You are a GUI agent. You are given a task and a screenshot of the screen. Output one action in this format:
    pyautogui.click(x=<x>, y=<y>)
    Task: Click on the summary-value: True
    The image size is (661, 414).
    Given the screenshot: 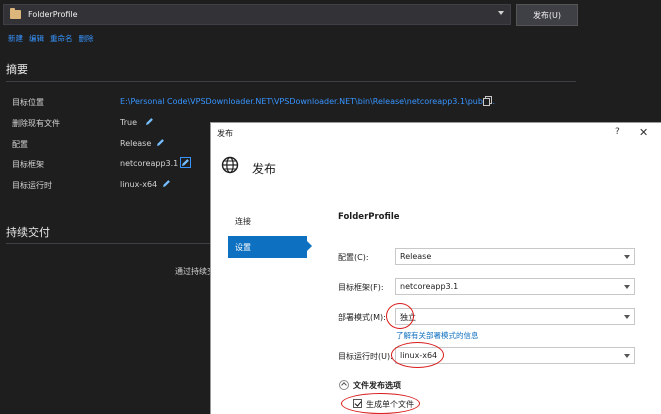 What is the action you would take?
    pyautogui.click(x=128, y=122)
    